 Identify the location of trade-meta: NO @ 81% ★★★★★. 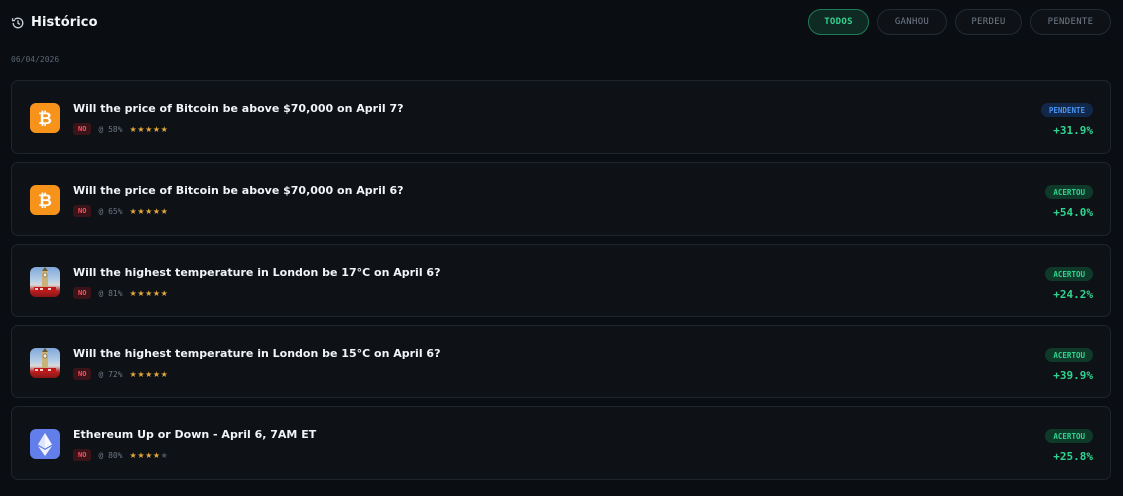
(120, 293).